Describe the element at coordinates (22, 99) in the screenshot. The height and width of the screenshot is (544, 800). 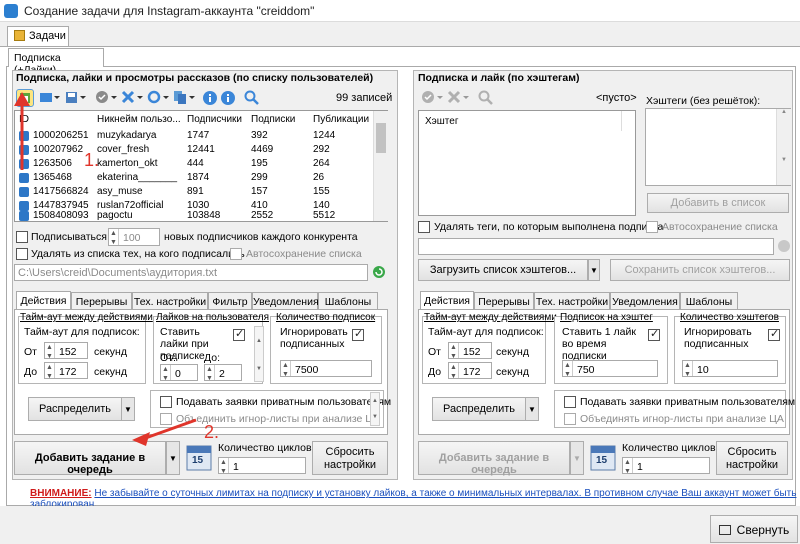
I see `arrow-one-head` at that location.